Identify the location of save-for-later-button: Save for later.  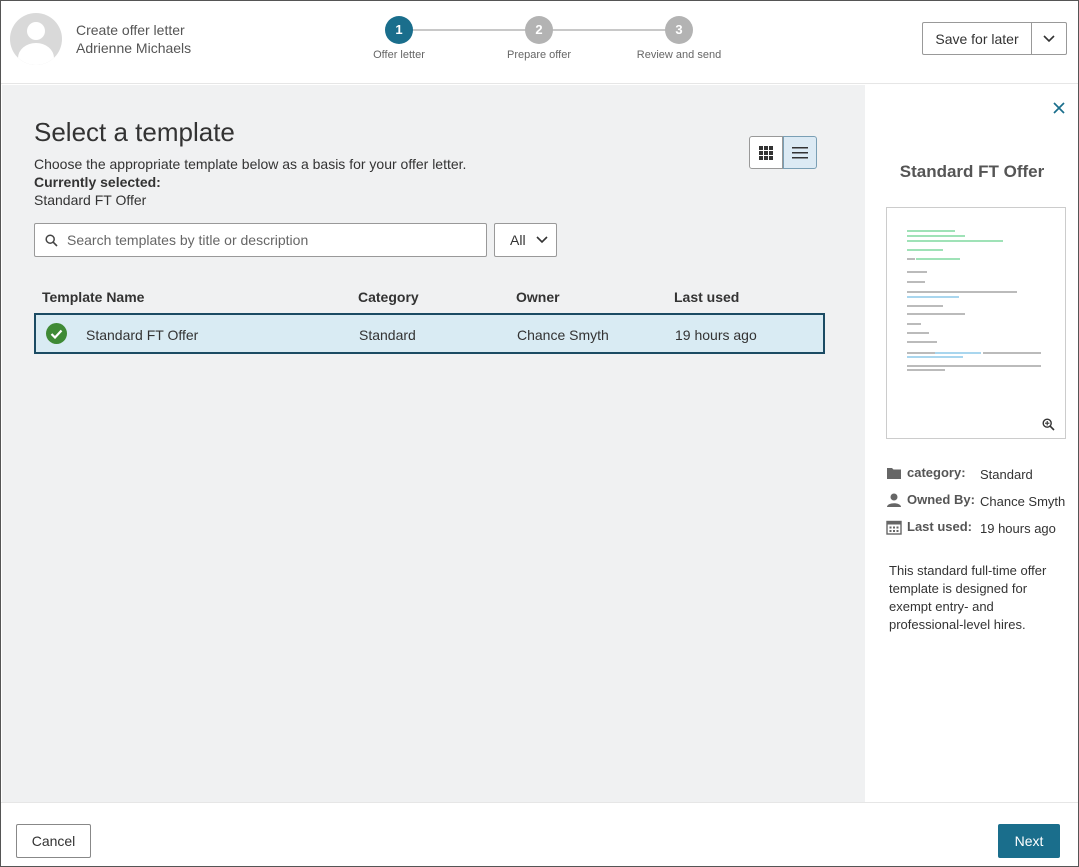
(977, 38).